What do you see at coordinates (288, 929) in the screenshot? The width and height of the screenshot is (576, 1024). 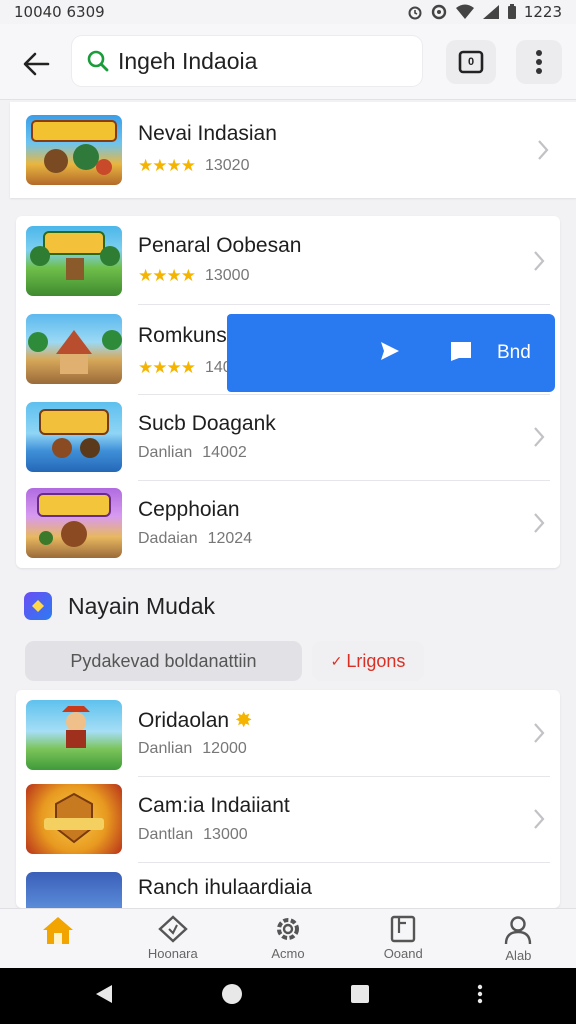 I see `gear-icon` at bounding box center [288, 929].